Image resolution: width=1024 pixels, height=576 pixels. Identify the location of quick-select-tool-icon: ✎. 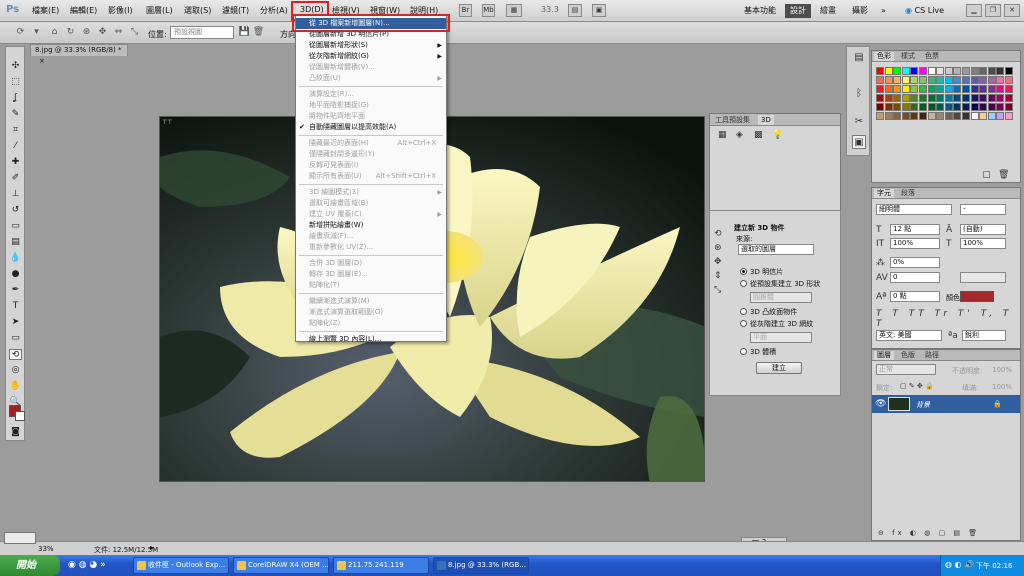
(15, 114).